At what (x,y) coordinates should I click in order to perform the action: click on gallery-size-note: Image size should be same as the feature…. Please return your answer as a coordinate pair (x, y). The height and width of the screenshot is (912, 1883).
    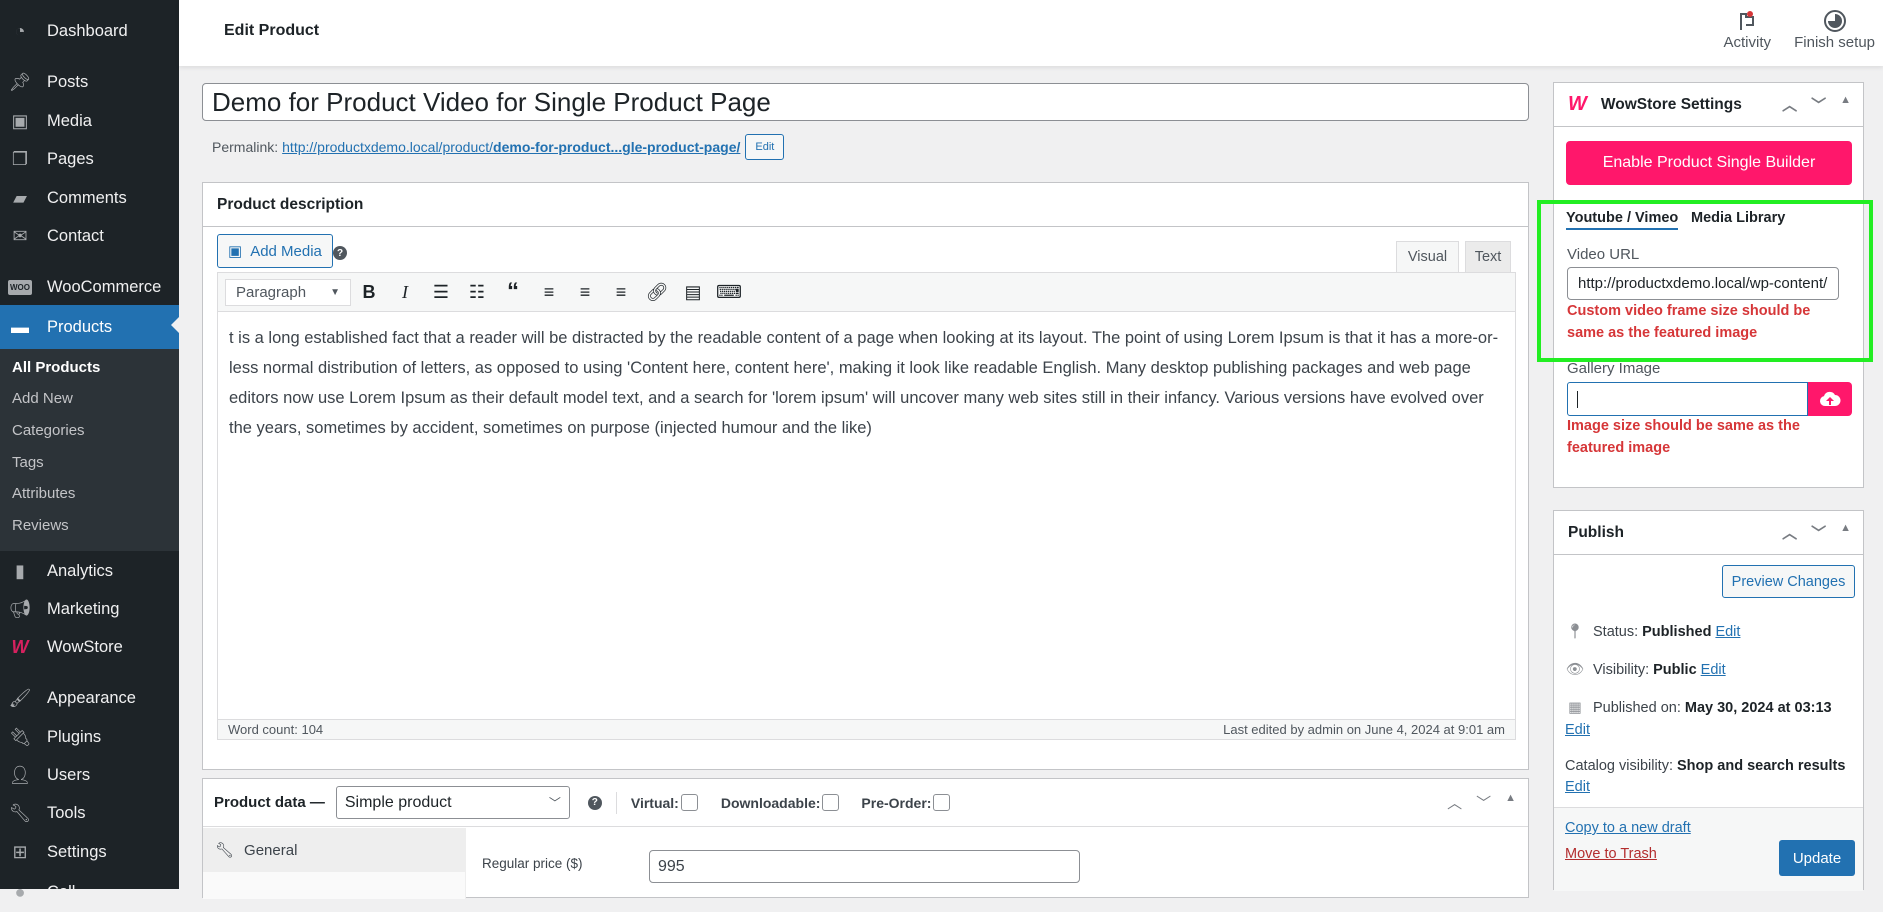
    Looking at the image, I should click on (1683, 437).